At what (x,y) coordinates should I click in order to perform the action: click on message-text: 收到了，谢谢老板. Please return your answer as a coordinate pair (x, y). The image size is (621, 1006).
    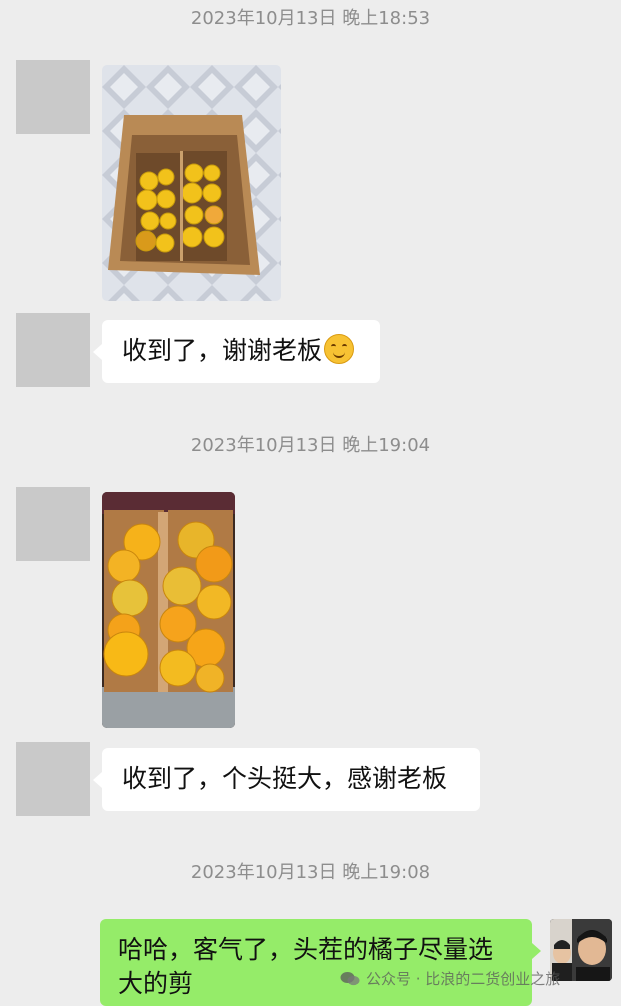
    Looking at the image, I should click on (222, 350).